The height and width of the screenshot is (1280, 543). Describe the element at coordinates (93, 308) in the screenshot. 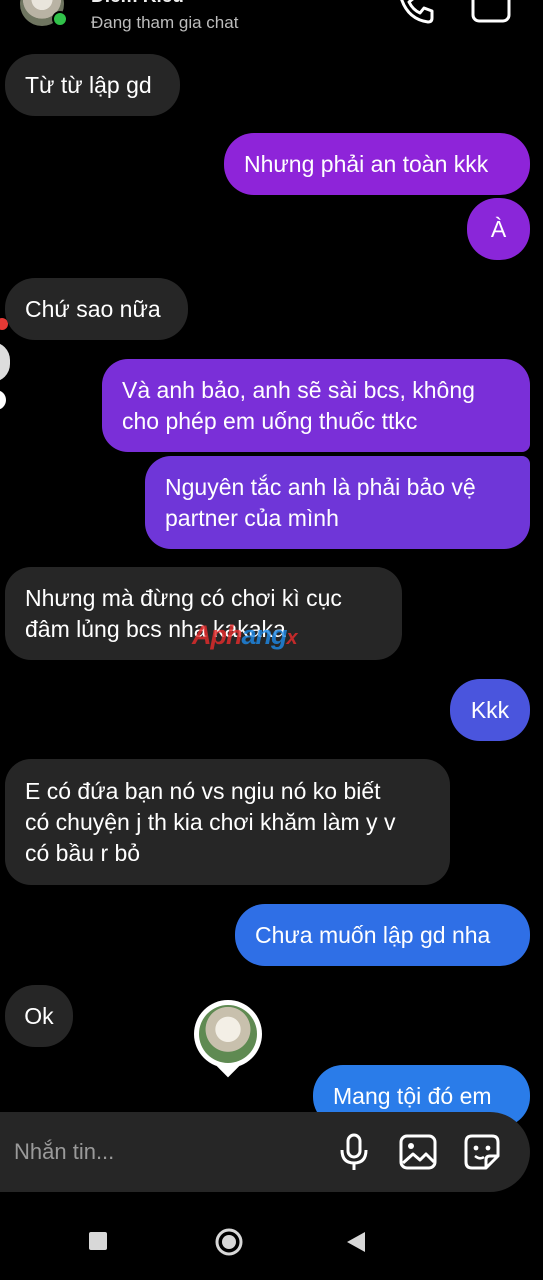

I see `message-text: Chứ sao nữa` at that location.